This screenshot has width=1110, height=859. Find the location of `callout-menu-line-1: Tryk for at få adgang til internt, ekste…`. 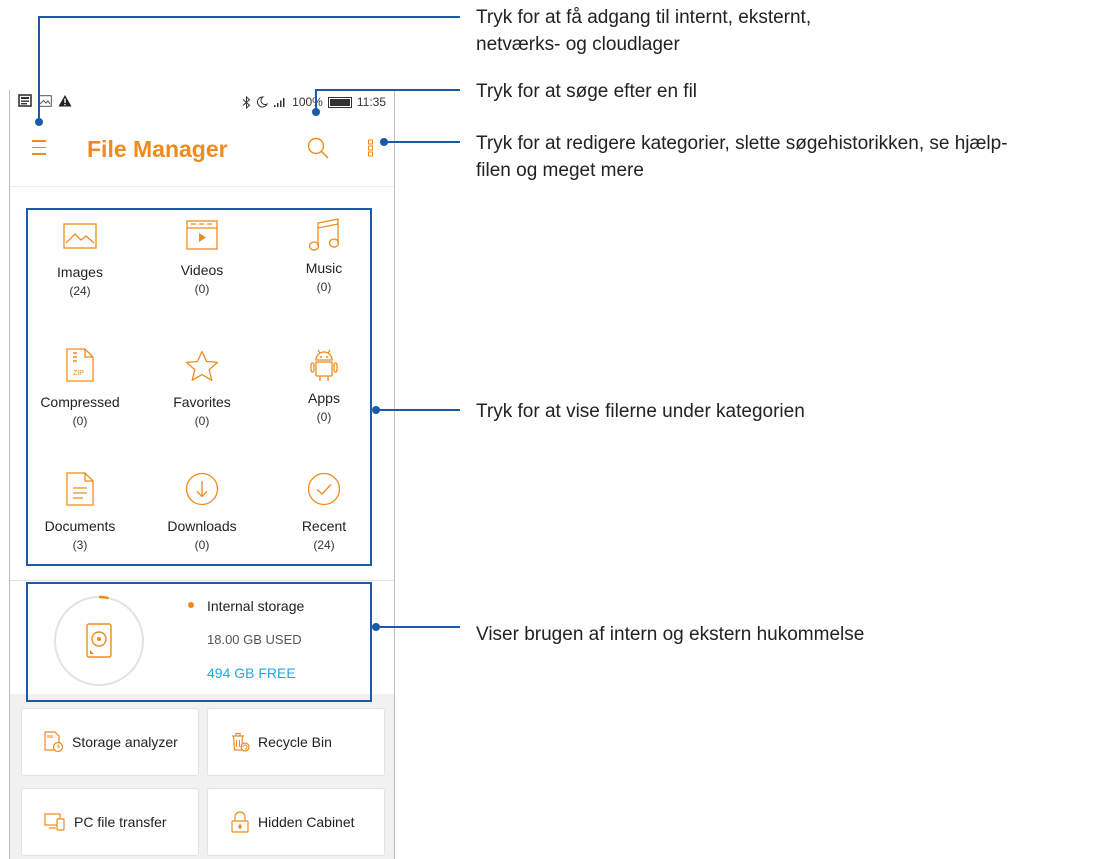

callout-menu-line-1: Tryk for at få adgang til internt, ekste… is located at coordinates (644, 17).